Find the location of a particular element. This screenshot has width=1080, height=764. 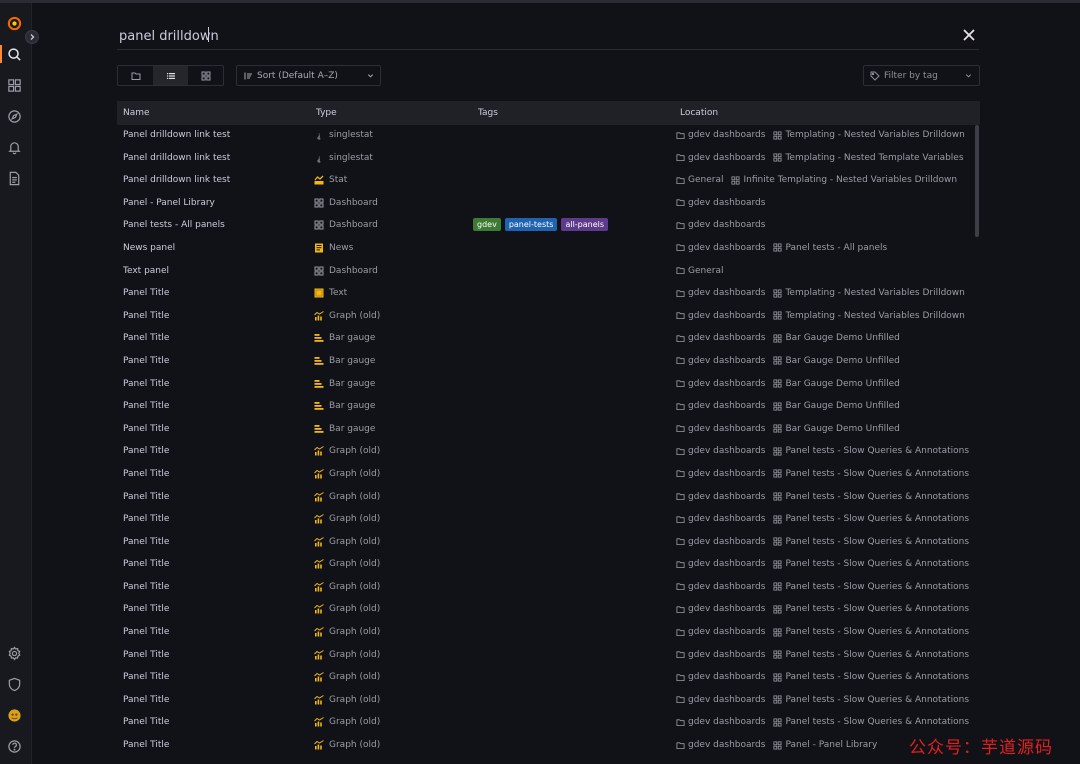

tag-icon is located at coordinates (875, 76).